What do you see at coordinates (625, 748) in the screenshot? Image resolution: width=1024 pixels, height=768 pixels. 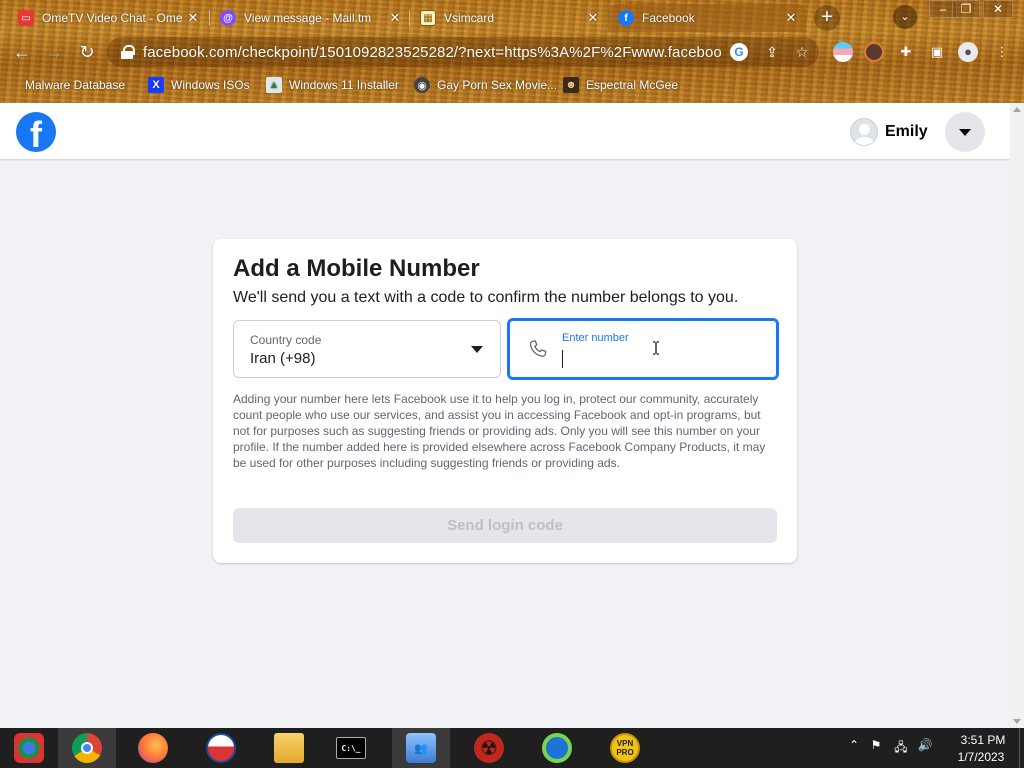 I see `taskbar-vpn-pro: VPN PRO` at bounding box center [625, 748].